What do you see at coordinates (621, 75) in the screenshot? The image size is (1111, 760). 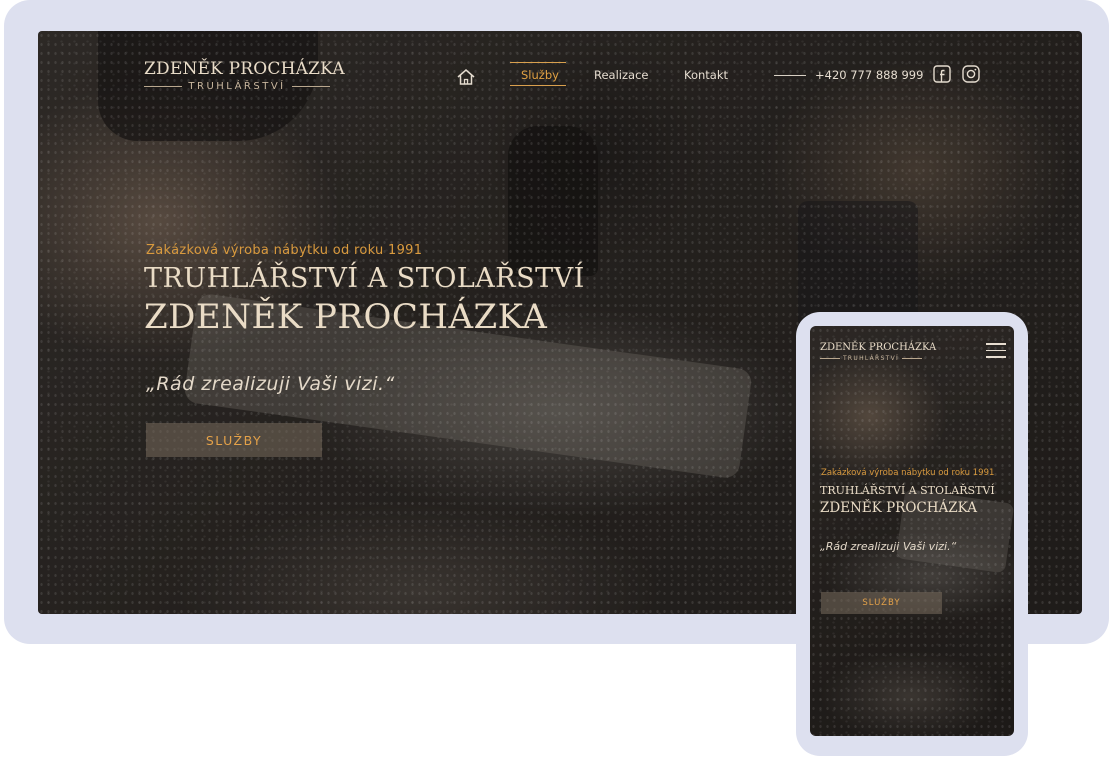 I see `nav-item-realizace: Realizace` at bounding box center [621, 75].